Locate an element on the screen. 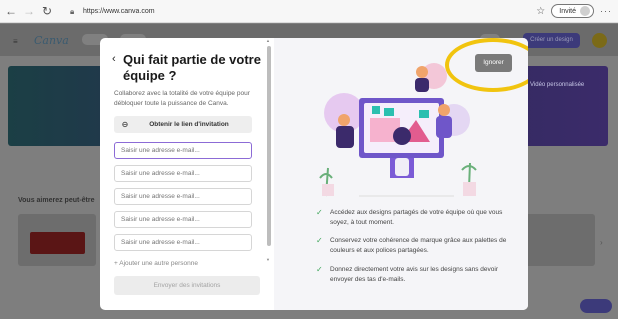 The width and height of the screenshot is (618, 319). ignore-button: Ignorer is located at coordinates (493, 63).